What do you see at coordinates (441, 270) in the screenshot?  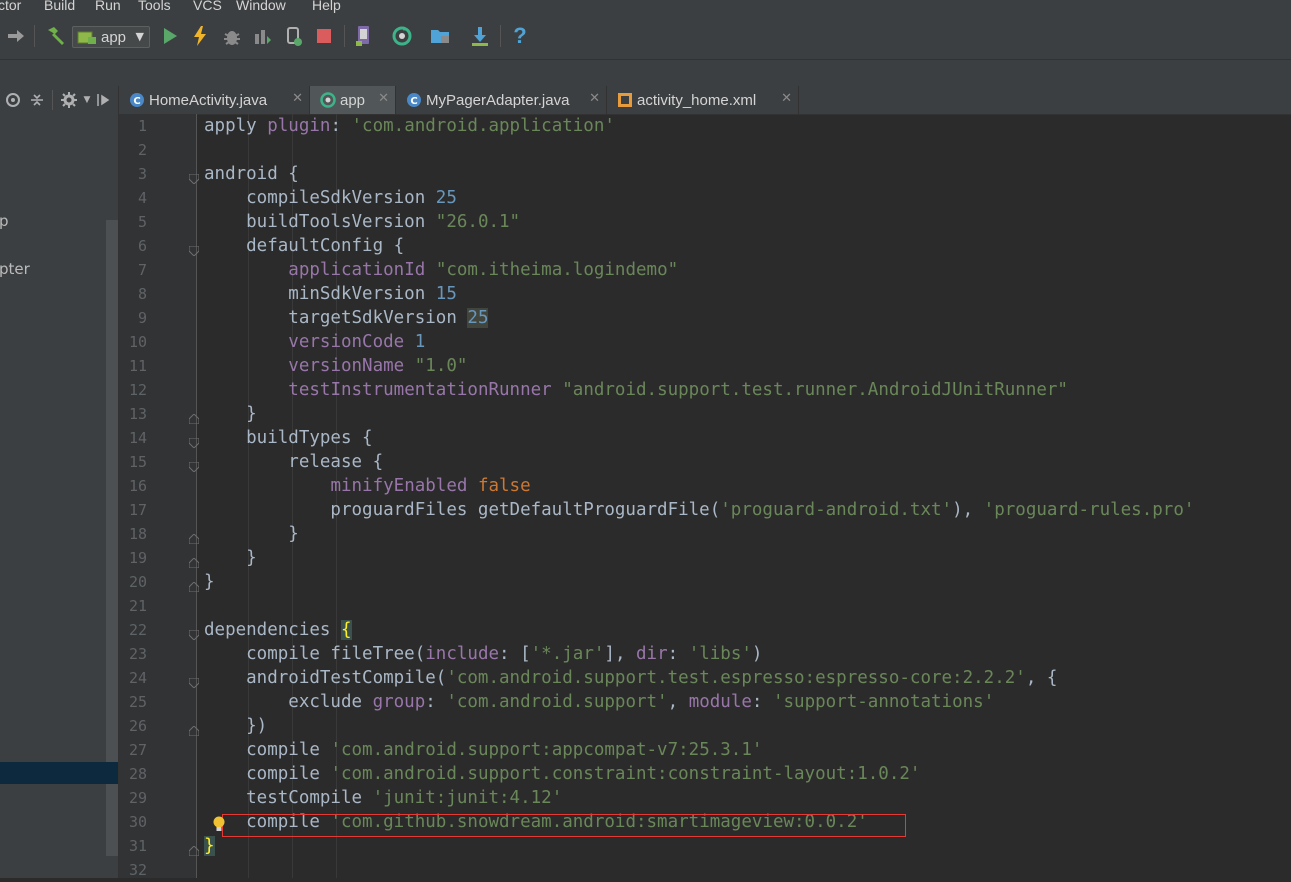 I see `code-line: applicationId "com.itheima.logindemo"` at bounding box center [441, 270].